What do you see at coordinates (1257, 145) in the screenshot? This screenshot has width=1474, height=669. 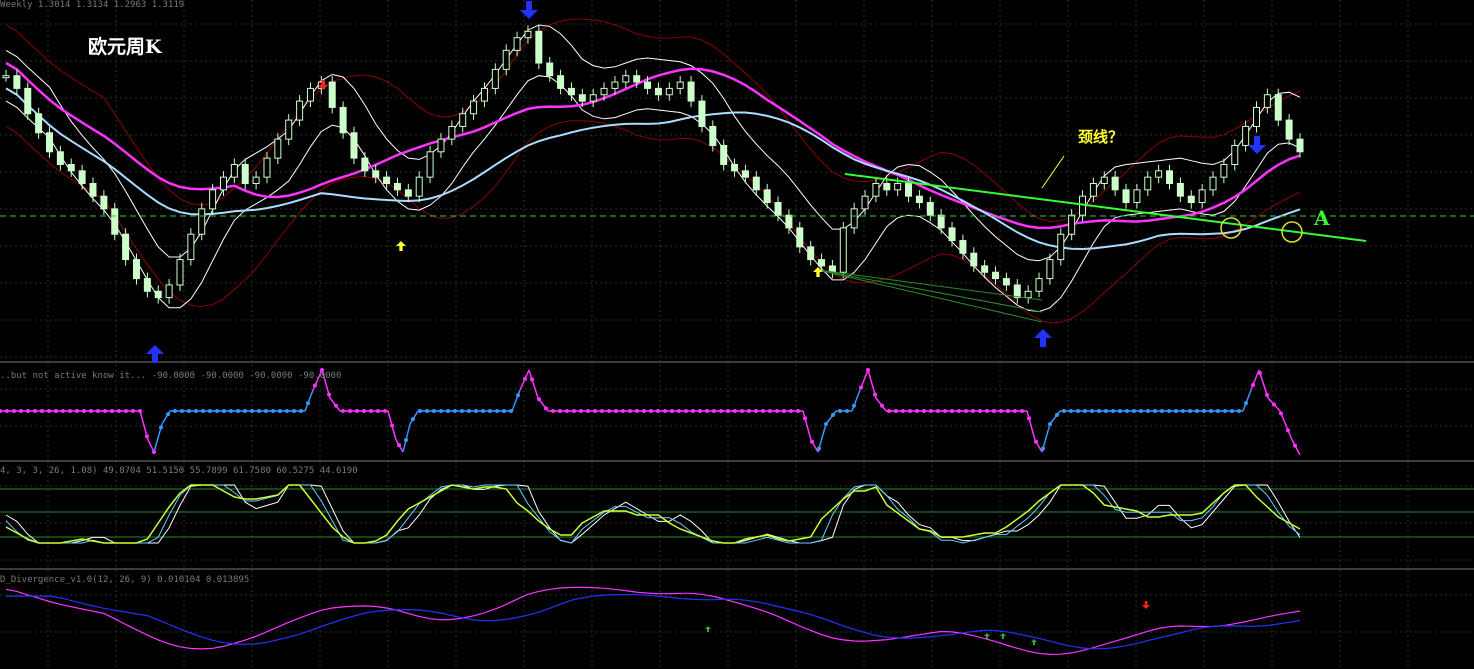 I see `sell-arrow-icon` at bounding box center [1257, 145].